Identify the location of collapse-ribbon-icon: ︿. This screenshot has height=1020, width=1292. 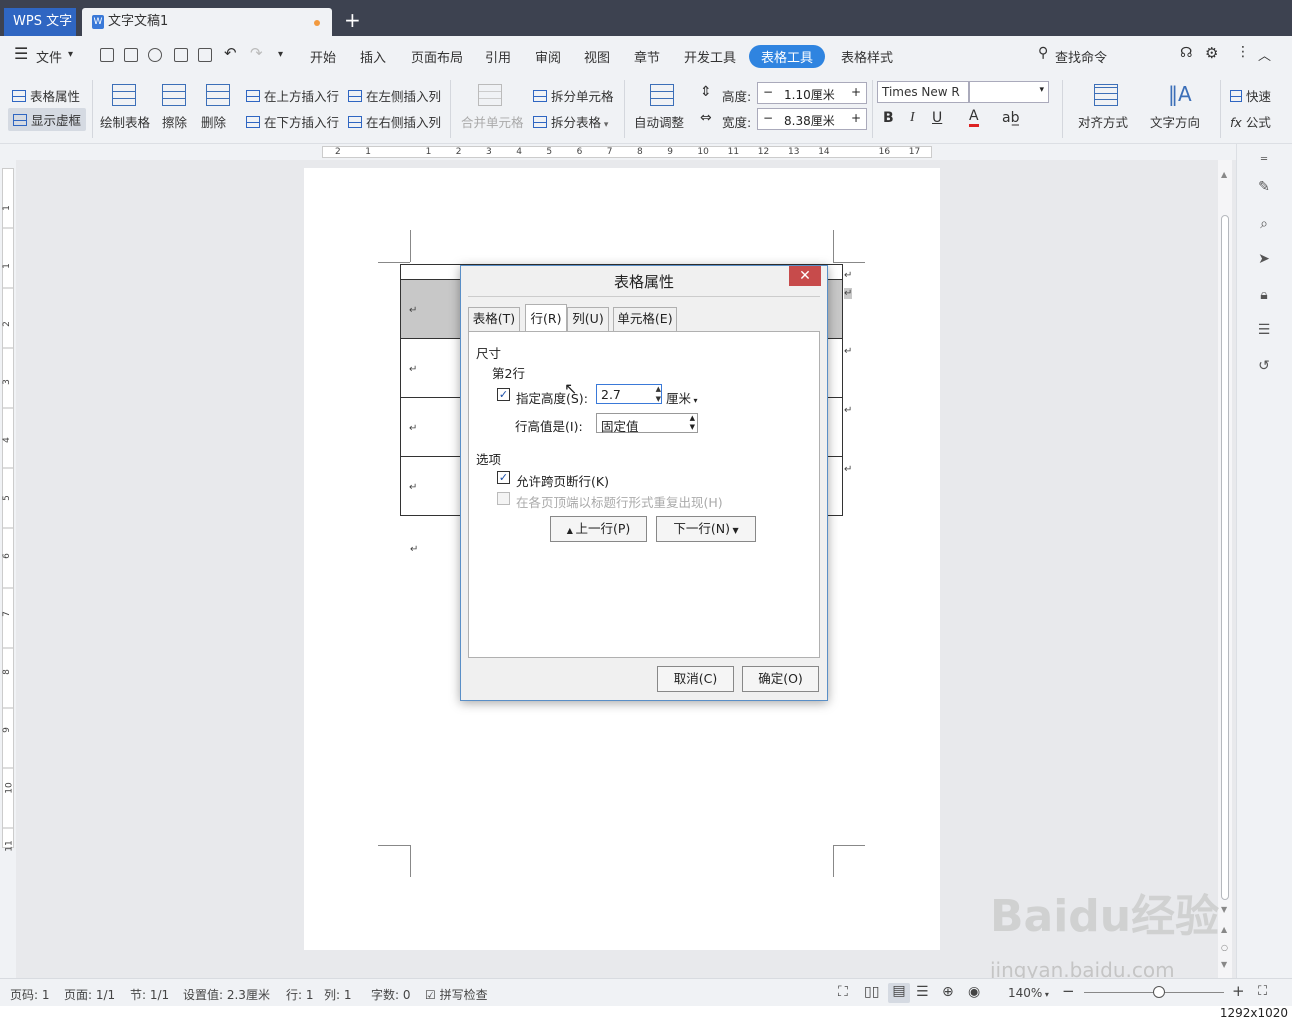
(1264, 54).